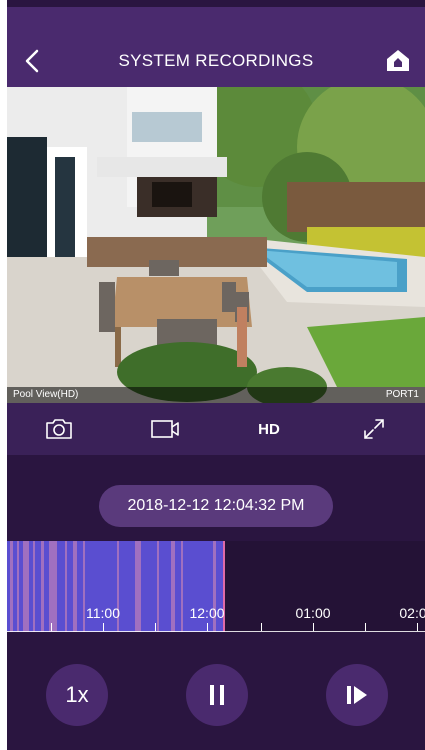  I want to click on timeline-label-0100: 01:00, so click(313, 613).